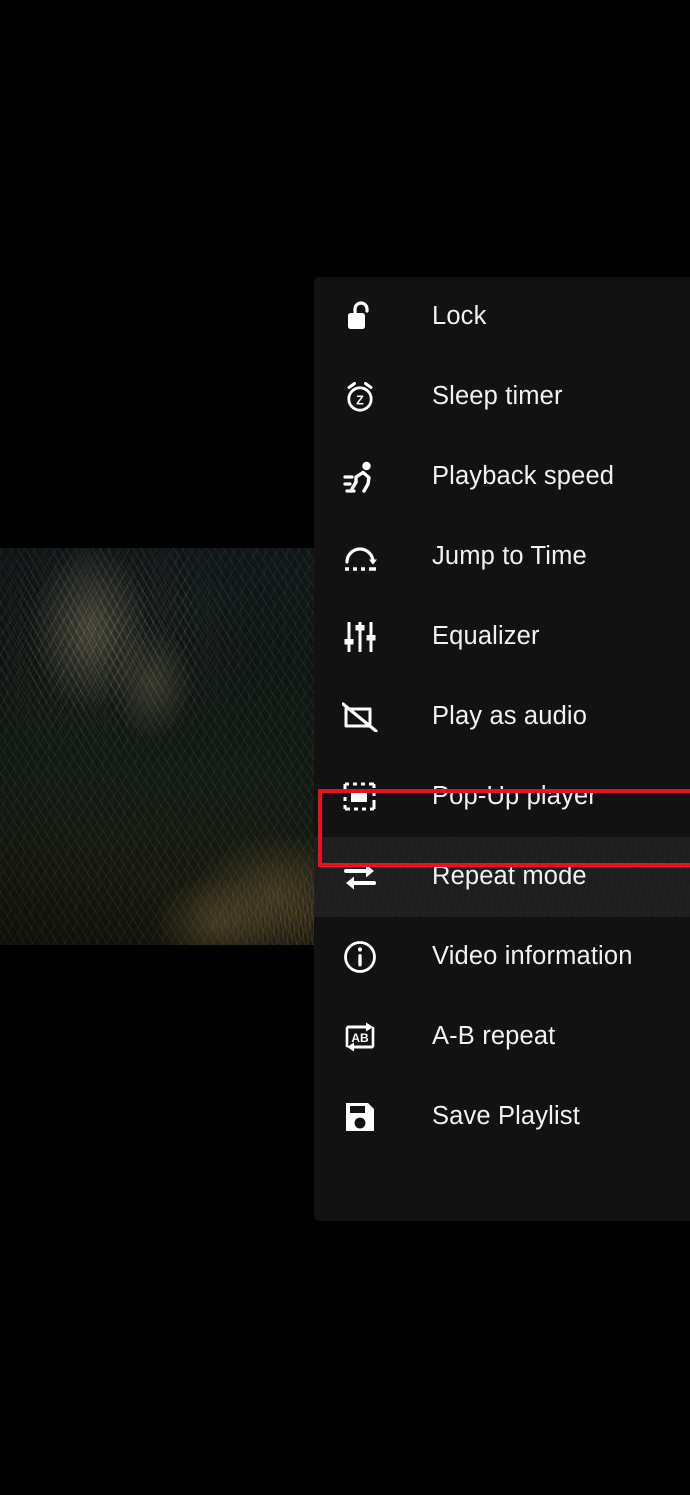 The image size is (690, 1495). What do you see at coordinates (360, 797) in the screenshot?
I see `picture-in-picture-icon` at bounding box center [360, 797].